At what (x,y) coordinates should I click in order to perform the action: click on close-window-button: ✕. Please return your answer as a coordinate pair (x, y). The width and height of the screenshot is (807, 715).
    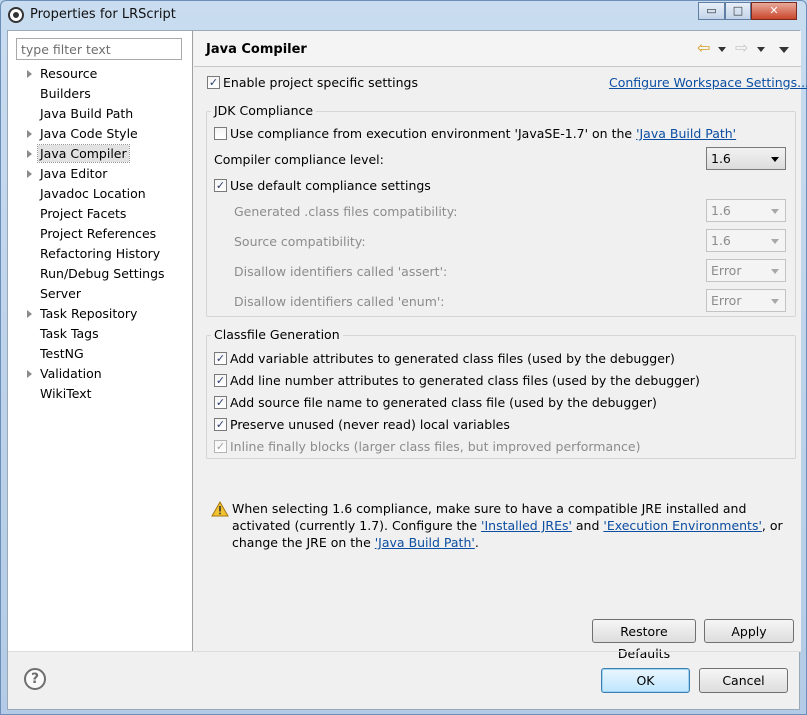
    Looking at the image, I should click on (774, 11).